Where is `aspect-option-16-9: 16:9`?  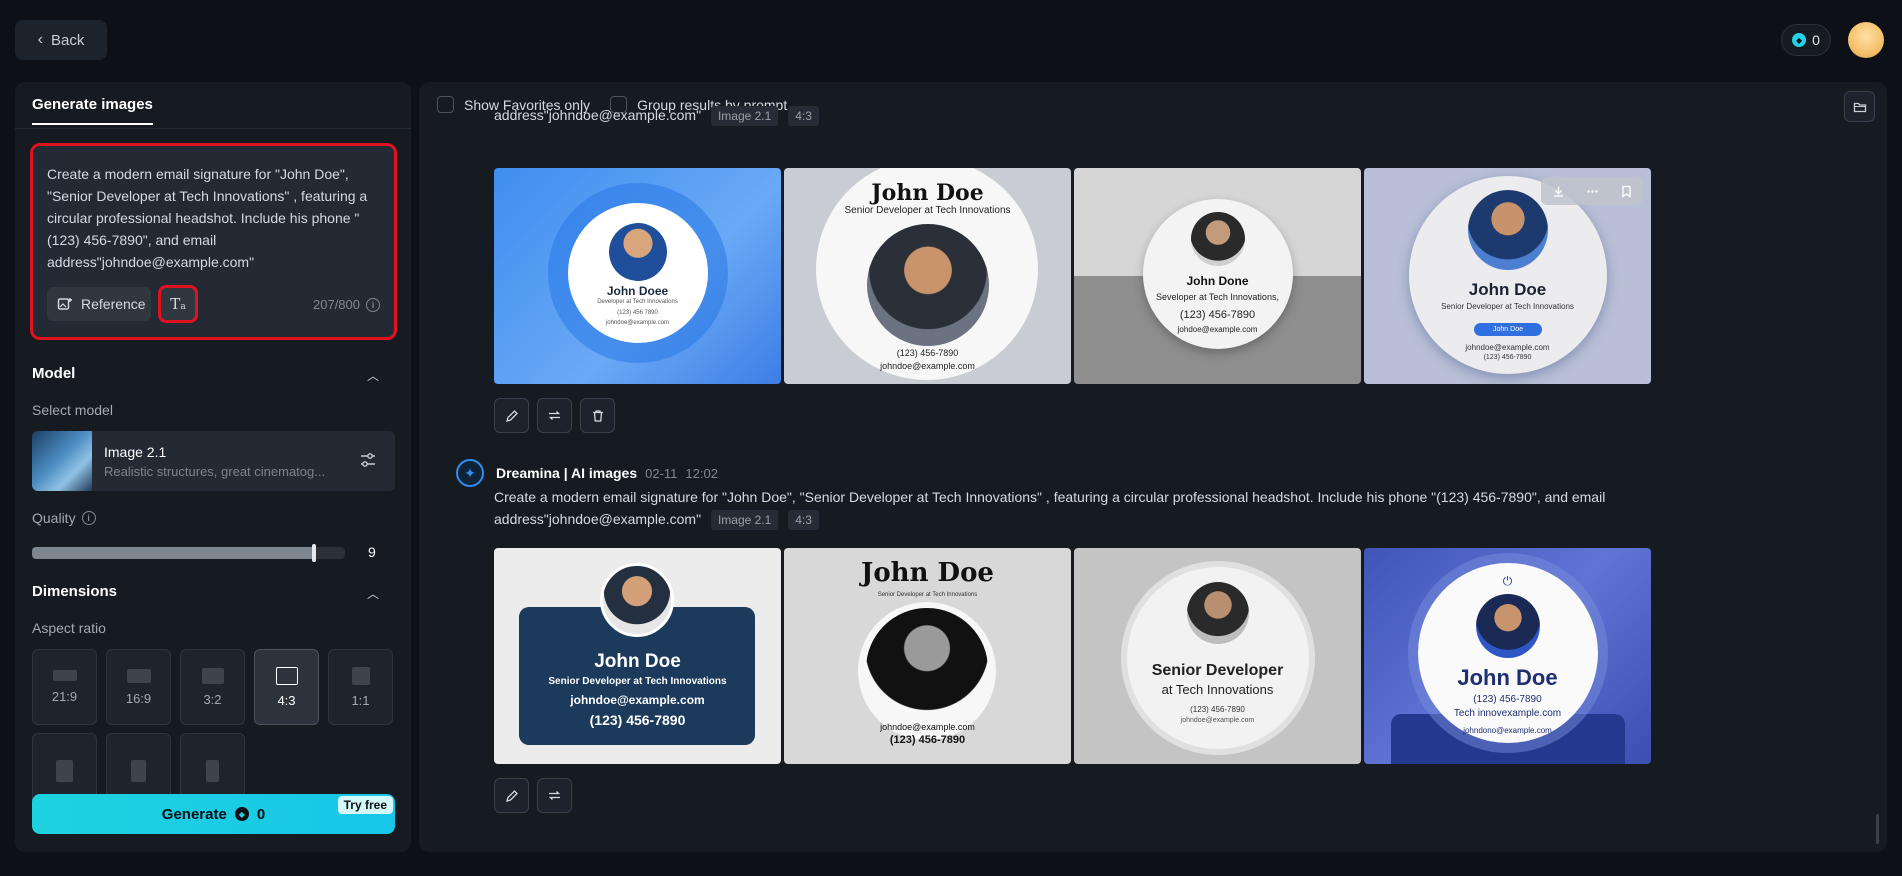 aspect-option-16-9: 16:9 is located at coordinates (138, 687).